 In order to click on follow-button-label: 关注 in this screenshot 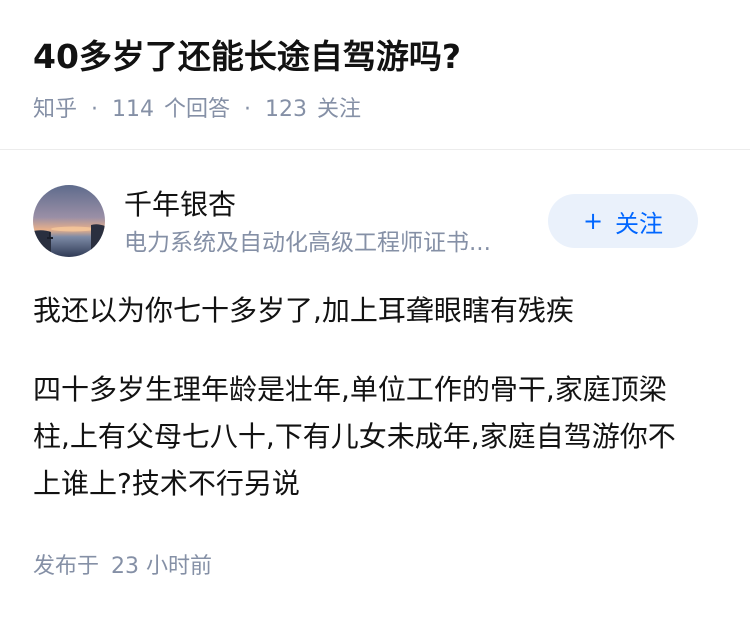, I will do `click(639, 223)`.